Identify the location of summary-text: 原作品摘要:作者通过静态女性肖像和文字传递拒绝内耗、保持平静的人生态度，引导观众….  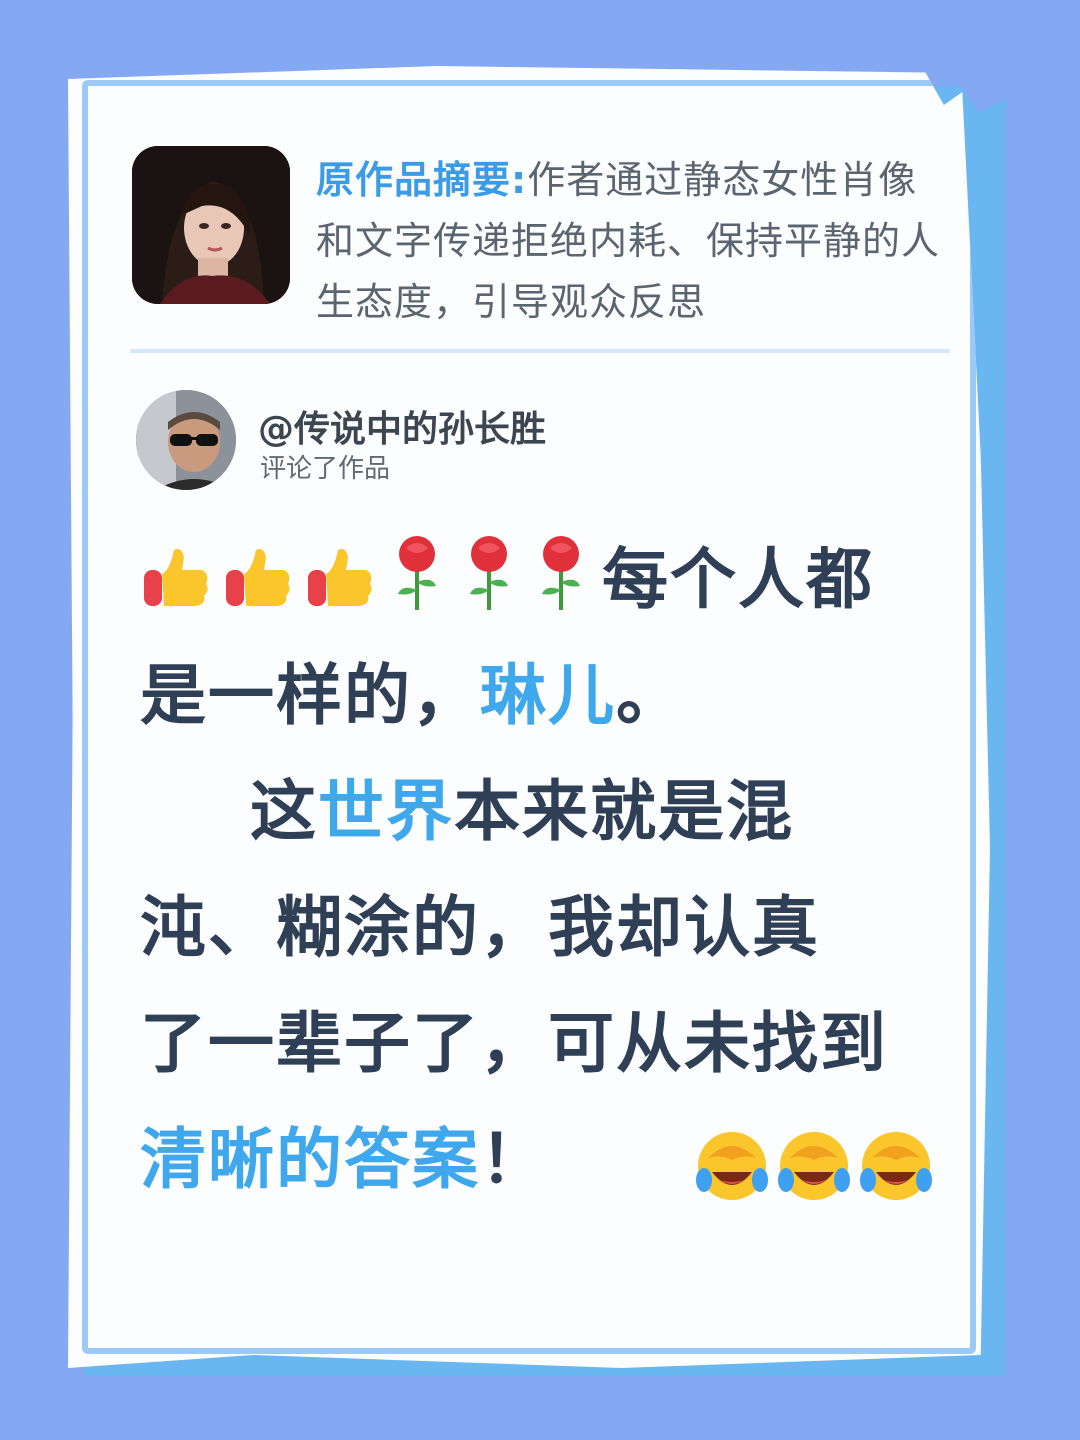
(634, 241).